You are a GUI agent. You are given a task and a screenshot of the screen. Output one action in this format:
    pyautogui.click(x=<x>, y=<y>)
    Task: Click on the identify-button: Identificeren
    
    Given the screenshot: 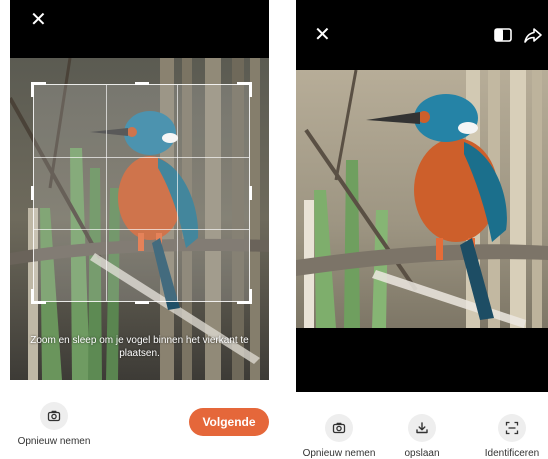 What is the action you would take?
    pyautogui.click(x=512, y=436)
    